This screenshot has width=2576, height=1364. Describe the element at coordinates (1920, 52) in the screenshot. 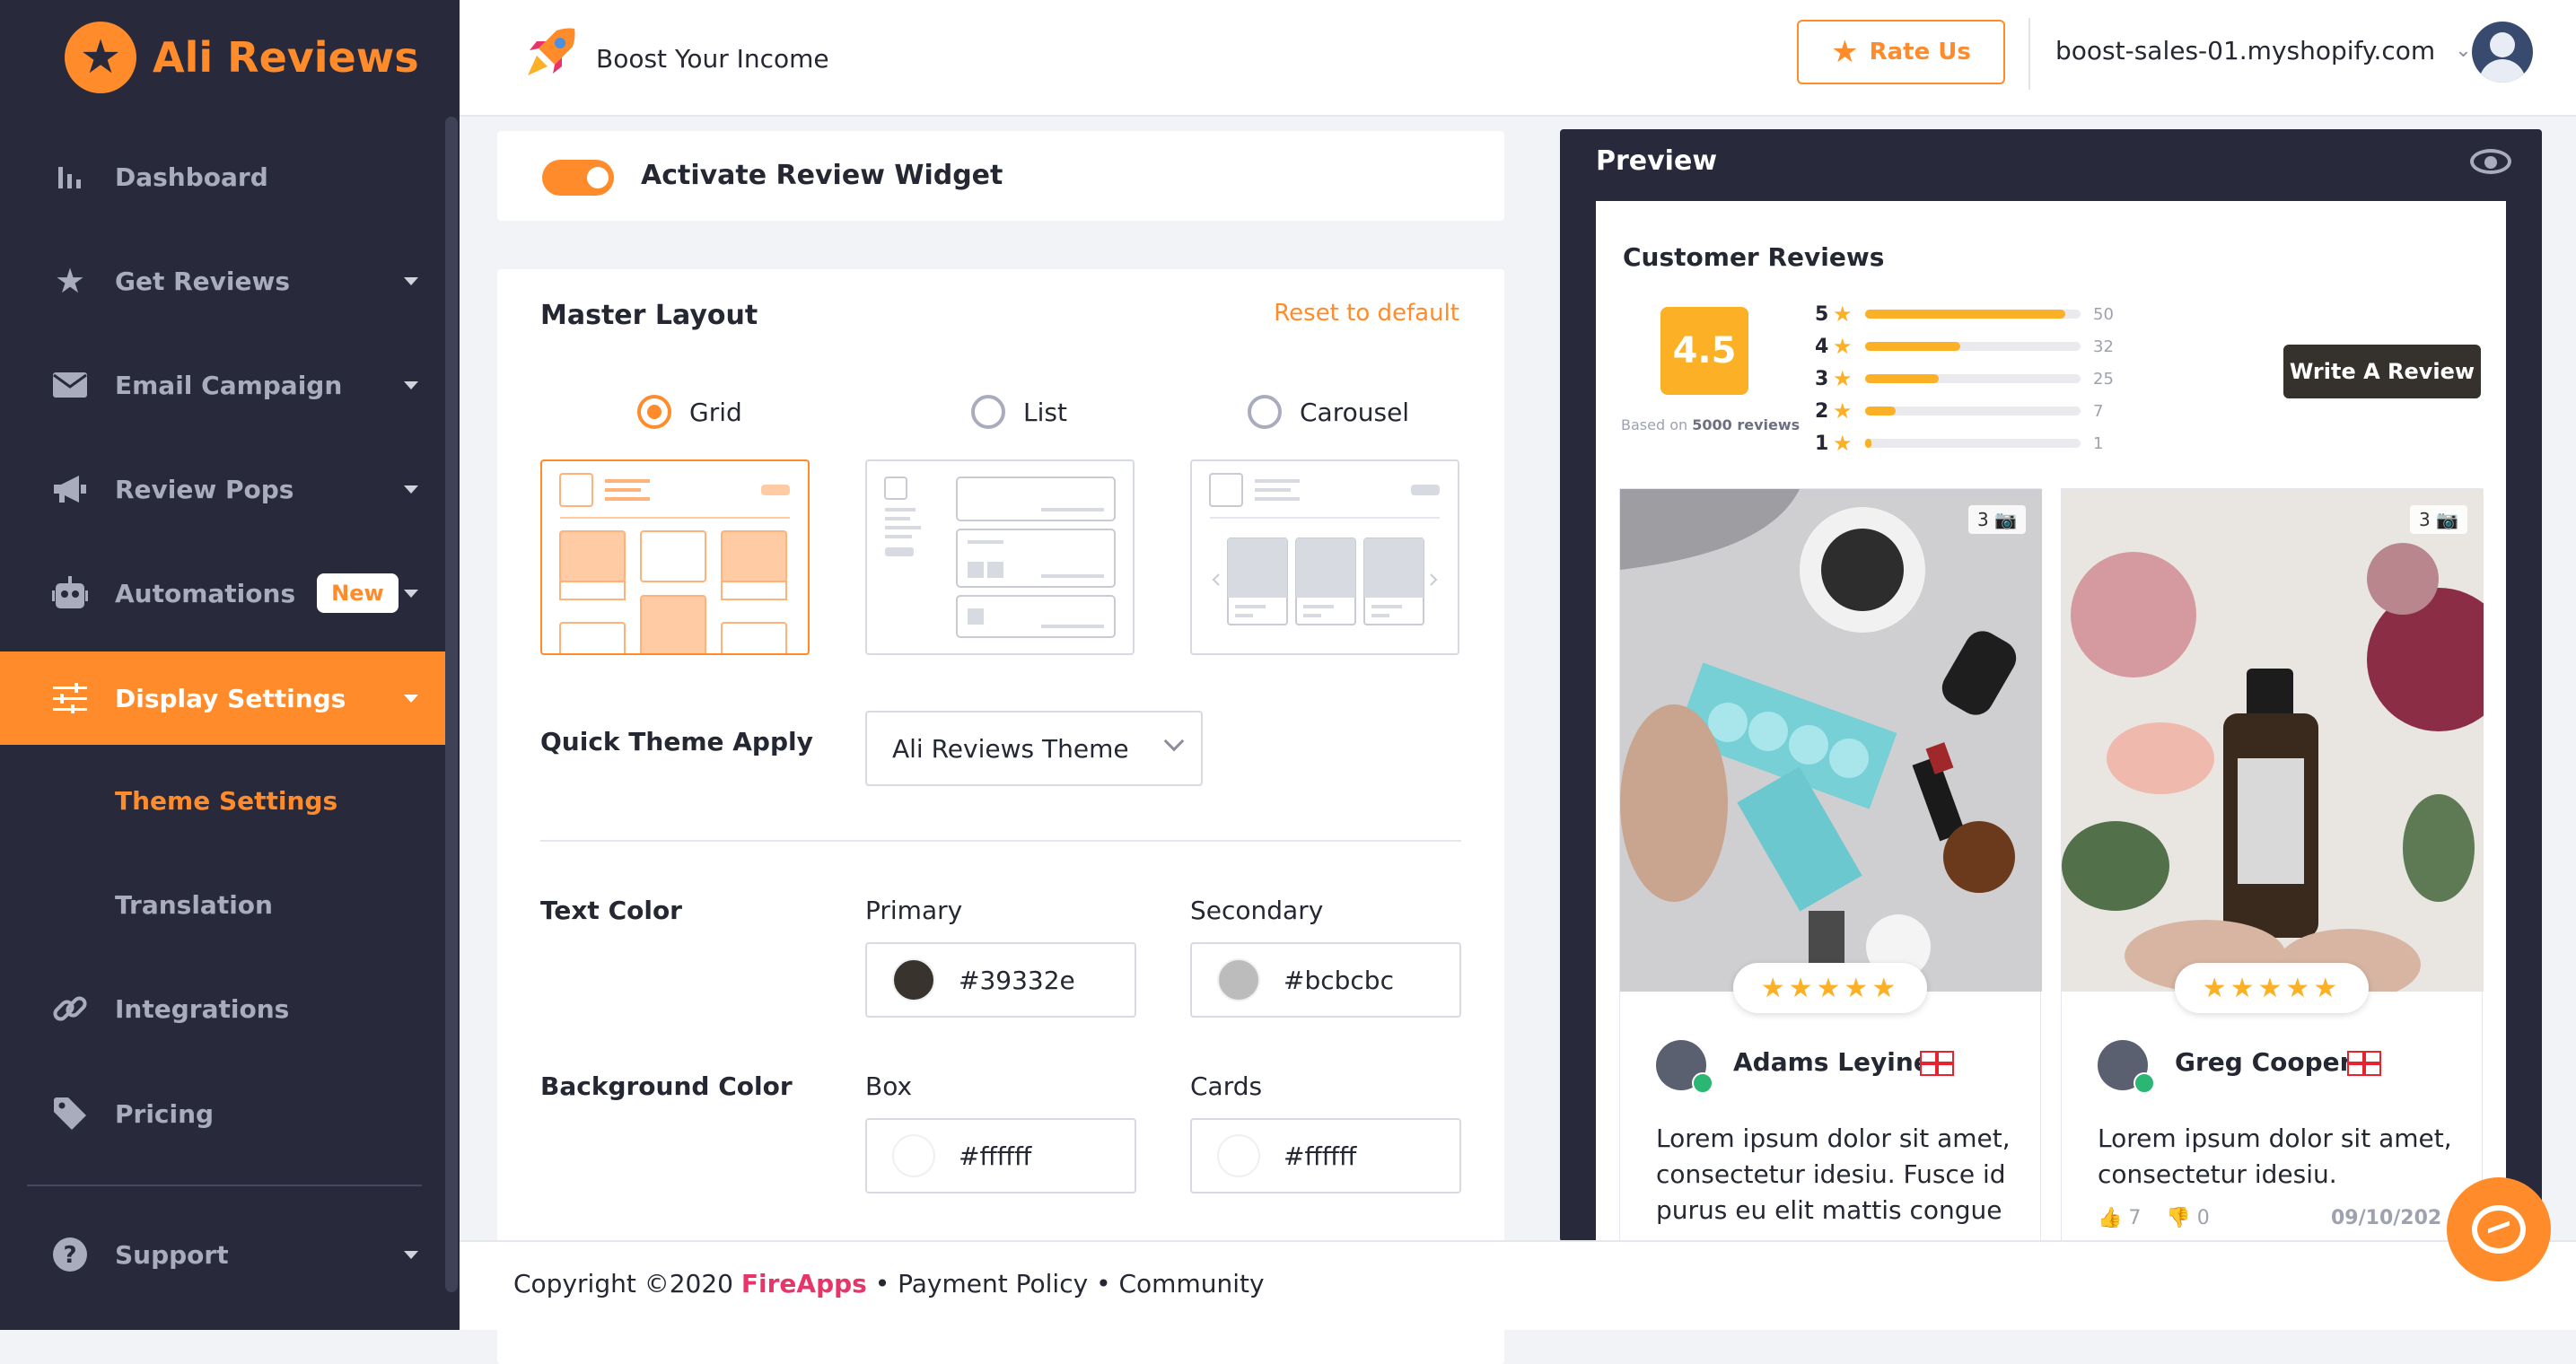

I see `rate-us-label: Rate Us` at that location.